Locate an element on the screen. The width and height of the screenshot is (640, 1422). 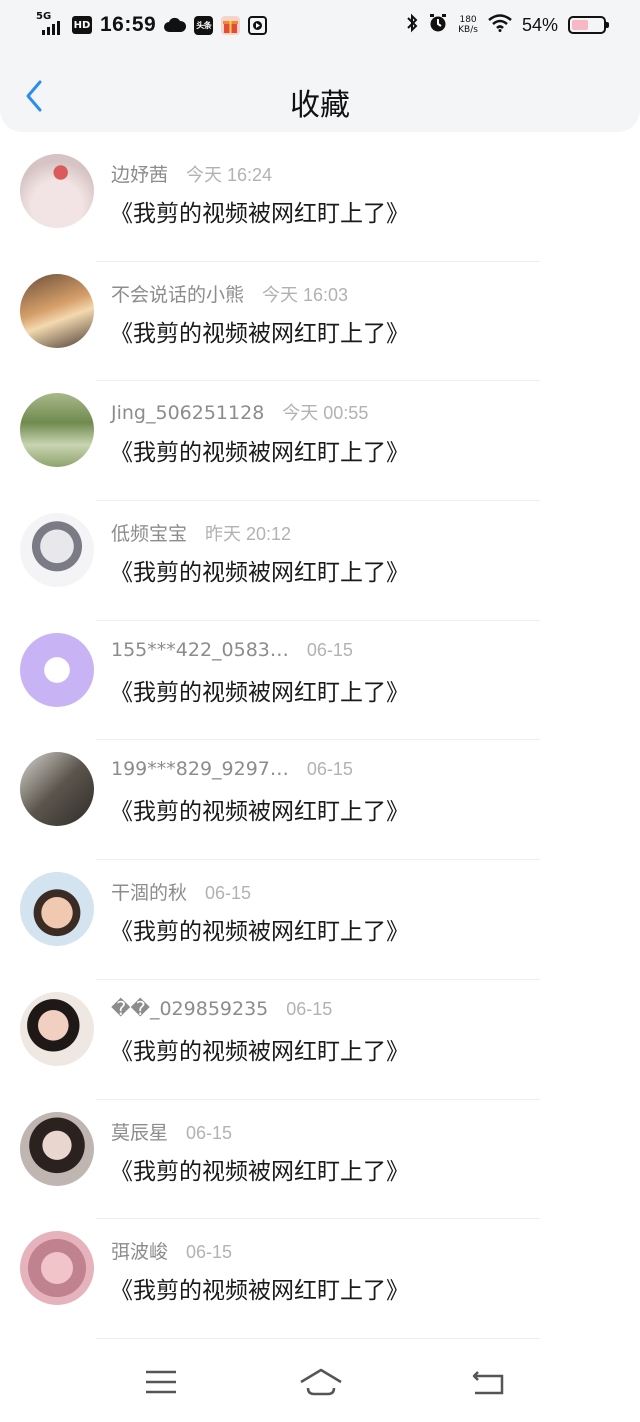
menu-button is located at coordinates (161, 1382).